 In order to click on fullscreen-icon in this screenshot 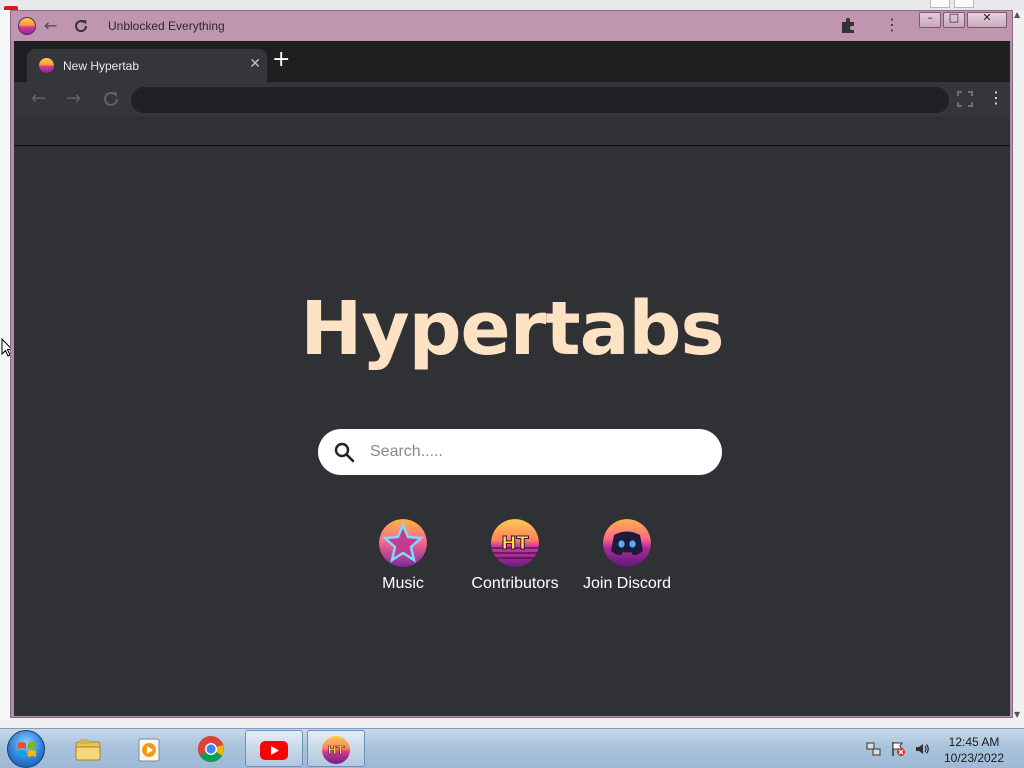, I will do `click(965, 99)`.